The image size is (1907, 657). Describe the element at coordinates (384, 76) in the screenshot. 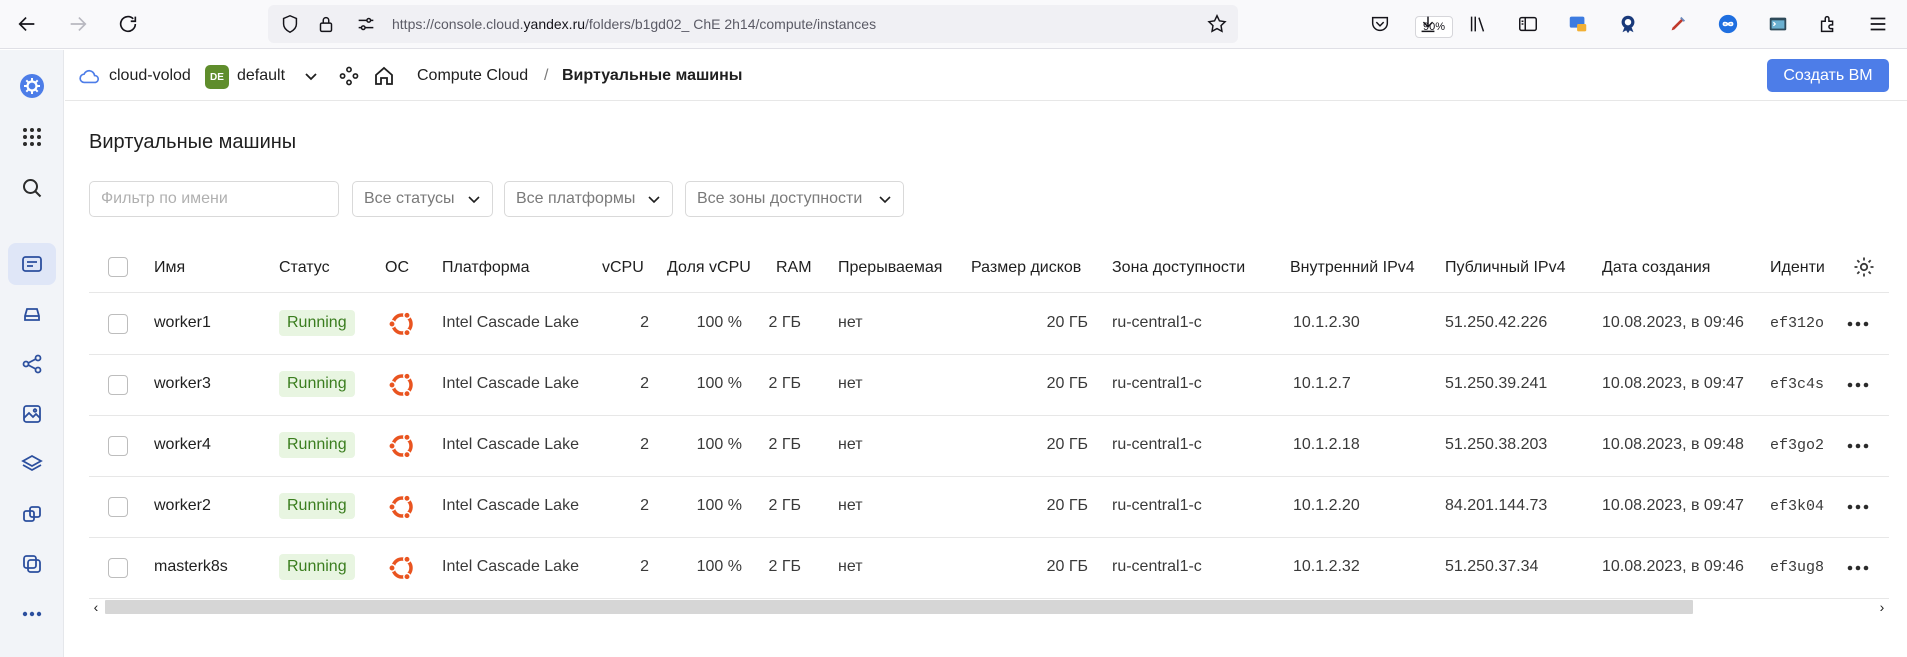

I see `home-icon` at that location.